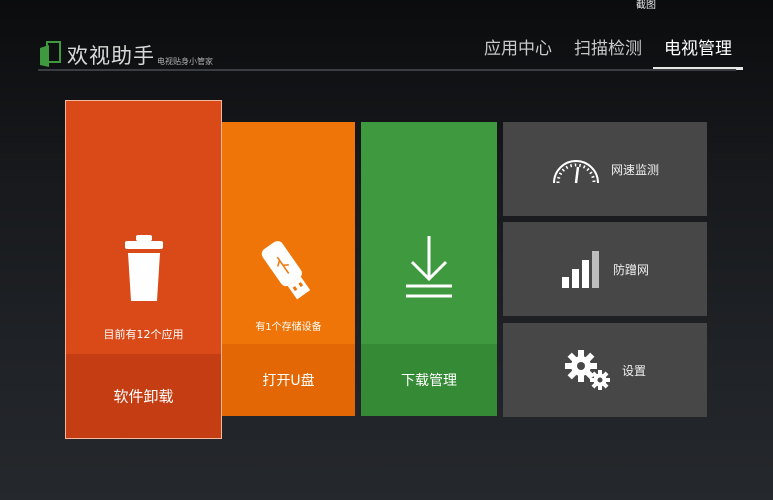  What do you see at coordinates (50, 54) in the screenshot?
I see `logo-icon` at bounding box center [50, 54].